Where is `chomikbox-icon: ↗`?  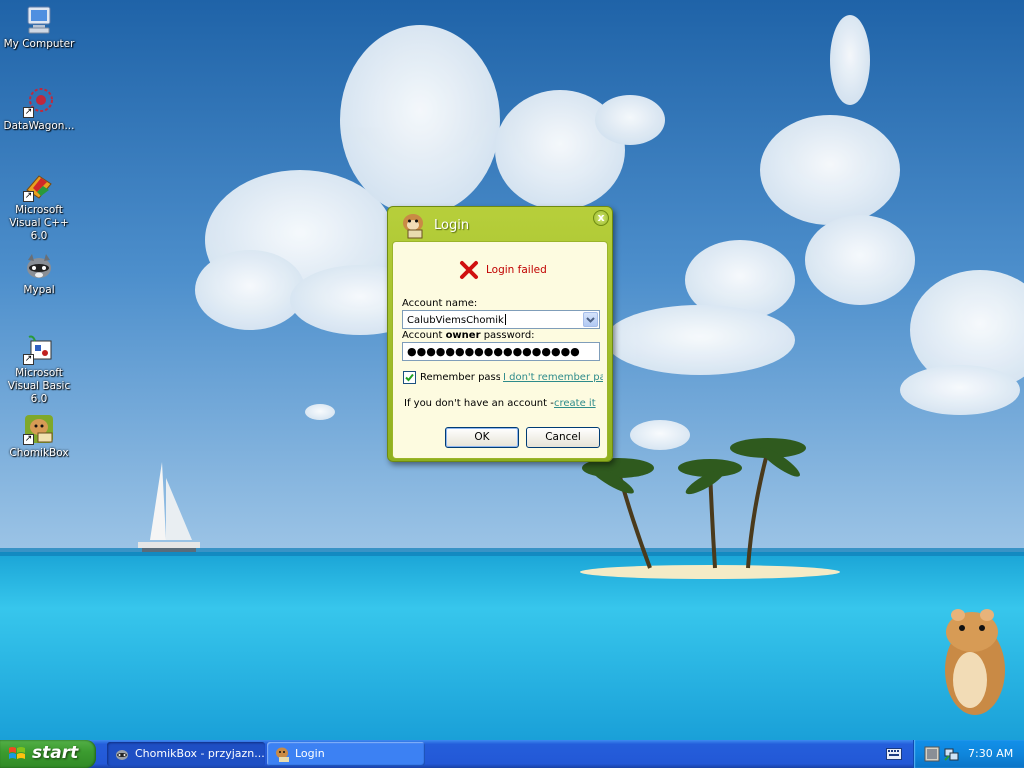
chomikbox-icon: ↗ is located at coordinates (39, 429).